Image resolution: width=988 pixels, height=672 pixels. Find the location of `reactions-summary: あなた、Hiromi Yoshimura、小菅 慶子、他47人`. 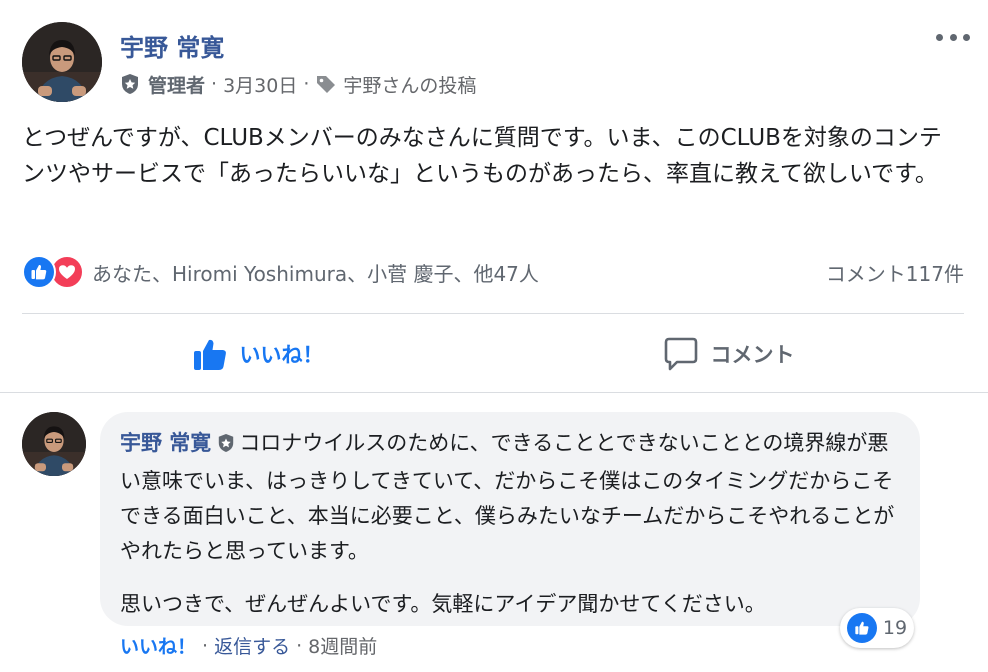

reactions-summary: あなた、Hiromi Yoshimura、小菅 慶子、他47人 is located at coordinates (315, 272).